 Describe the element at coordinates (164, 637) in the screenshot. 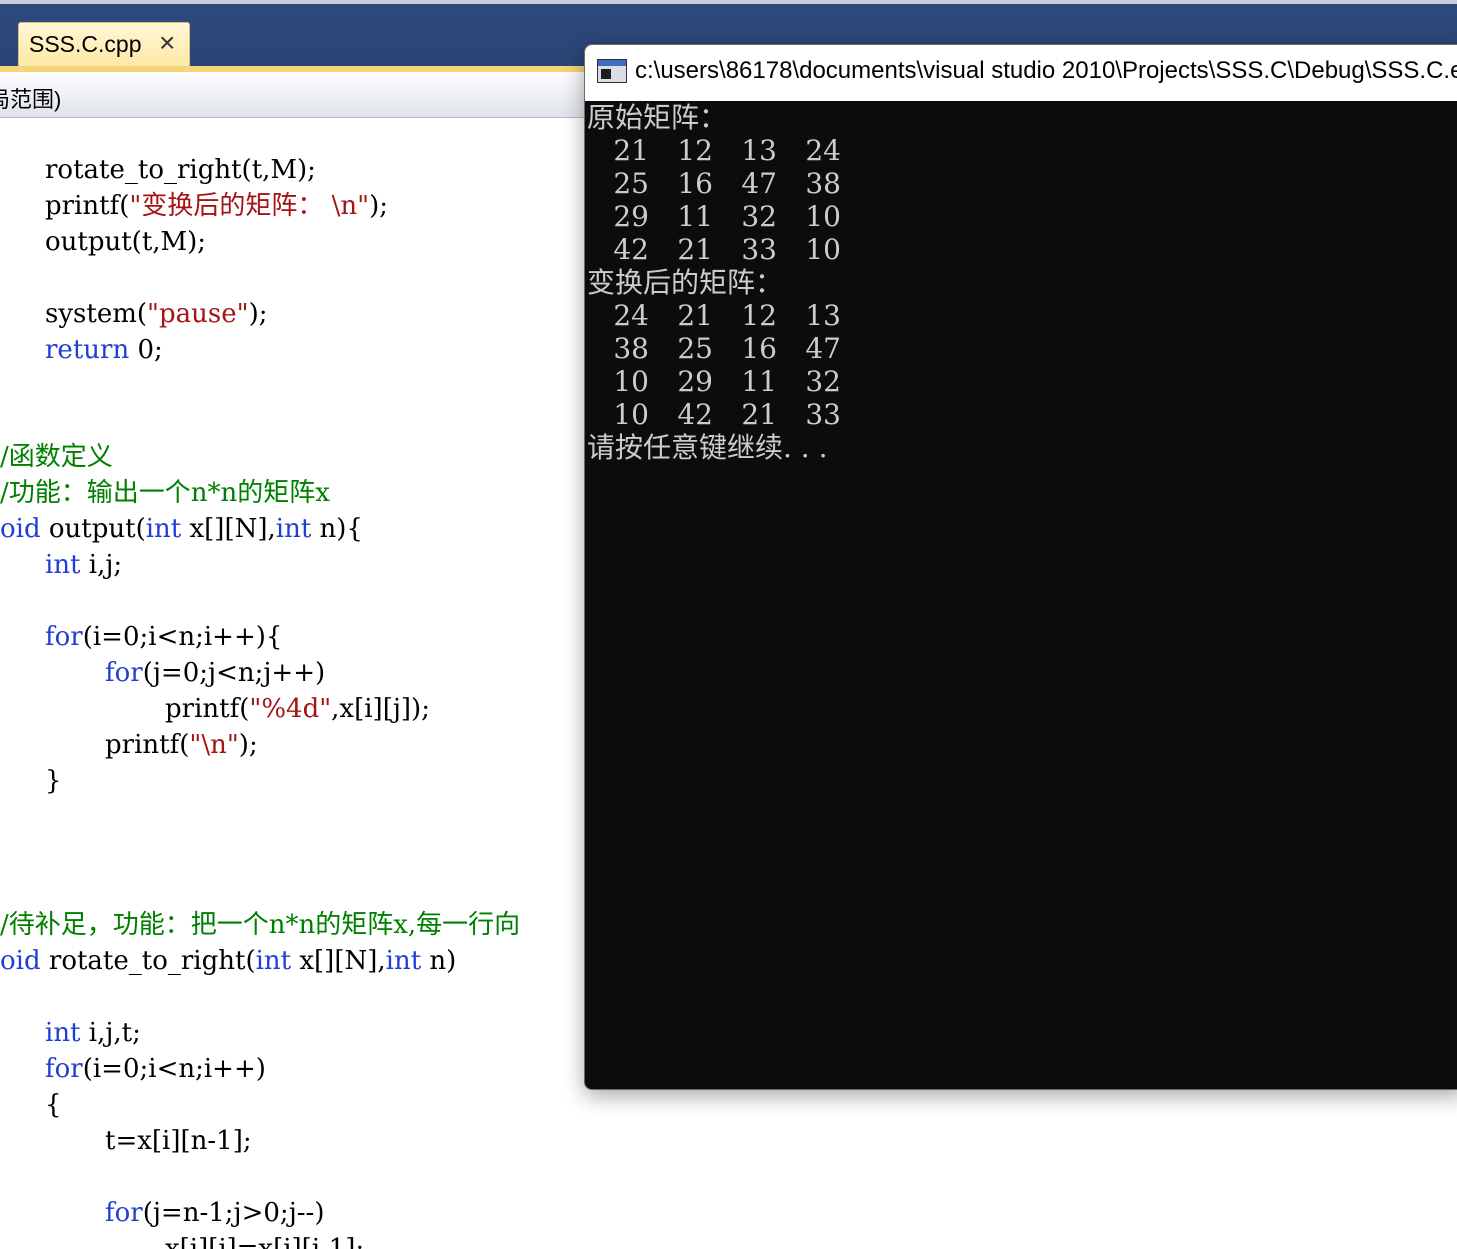

I see `code-line: for(i=0;i<n;i++){` at that location.